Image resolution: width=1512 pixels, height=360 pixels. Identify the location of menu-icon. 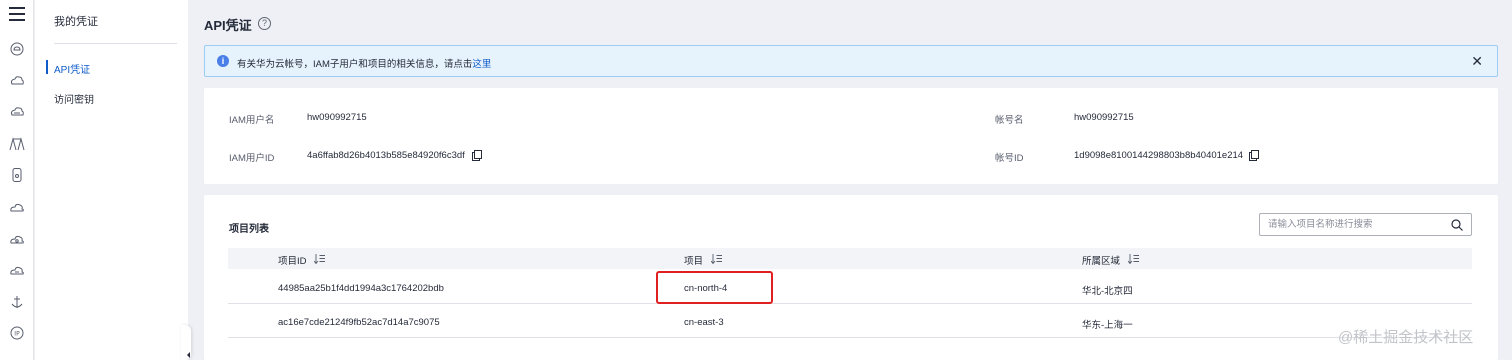
(17, 14).